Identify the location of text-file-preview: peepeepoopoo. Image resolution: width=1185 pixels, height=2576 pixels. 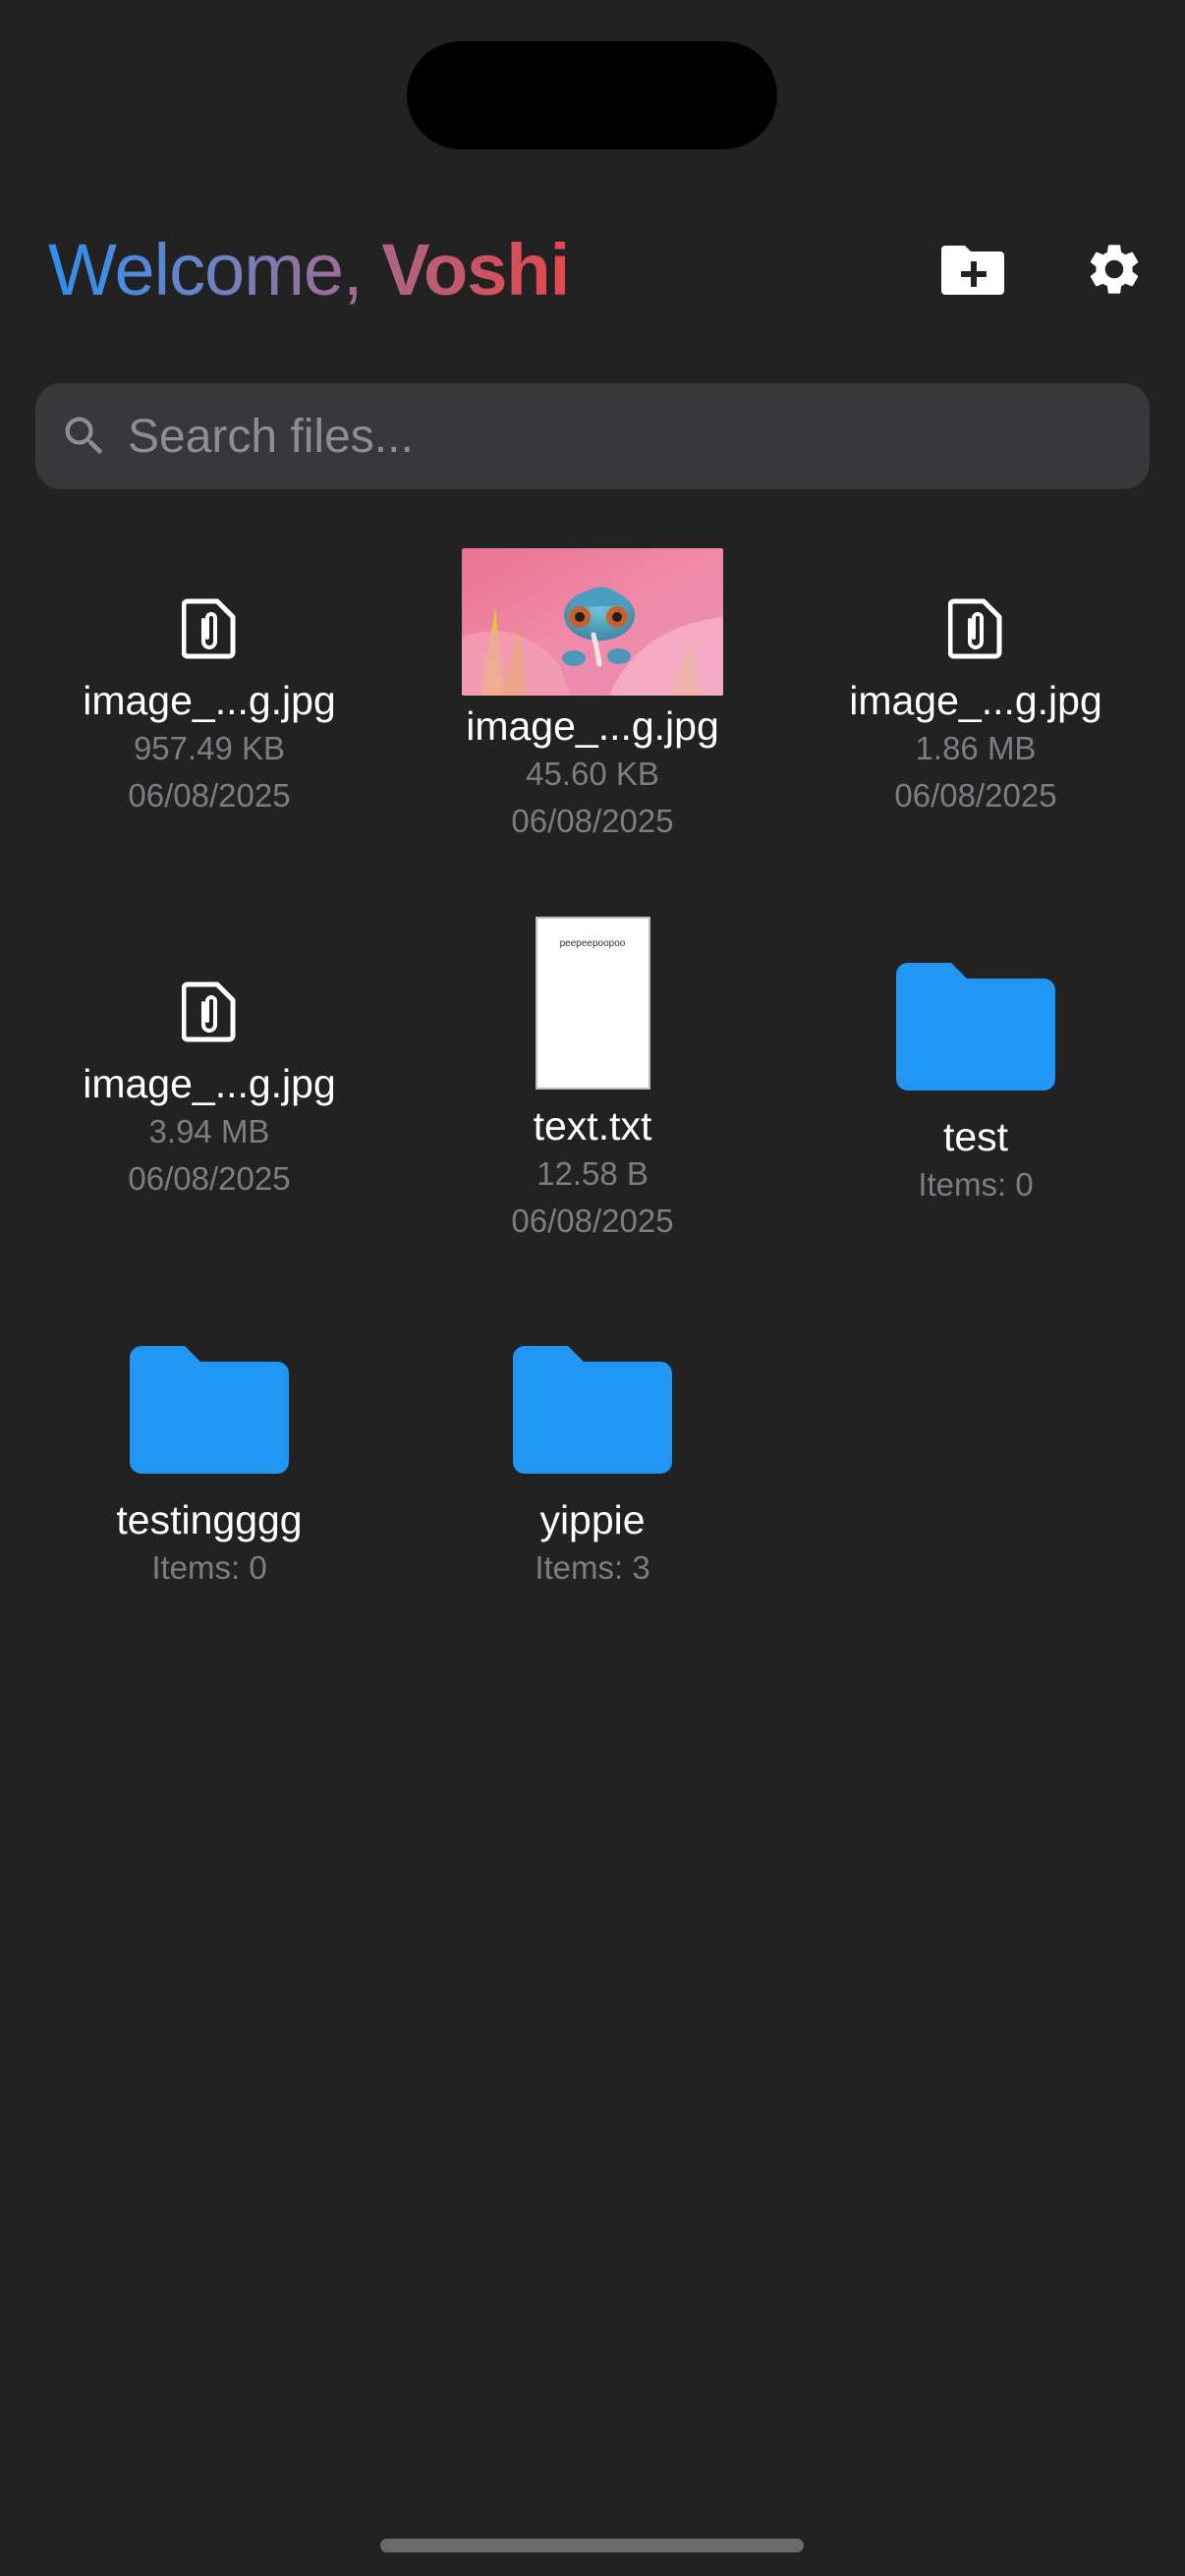
(592, 1003).